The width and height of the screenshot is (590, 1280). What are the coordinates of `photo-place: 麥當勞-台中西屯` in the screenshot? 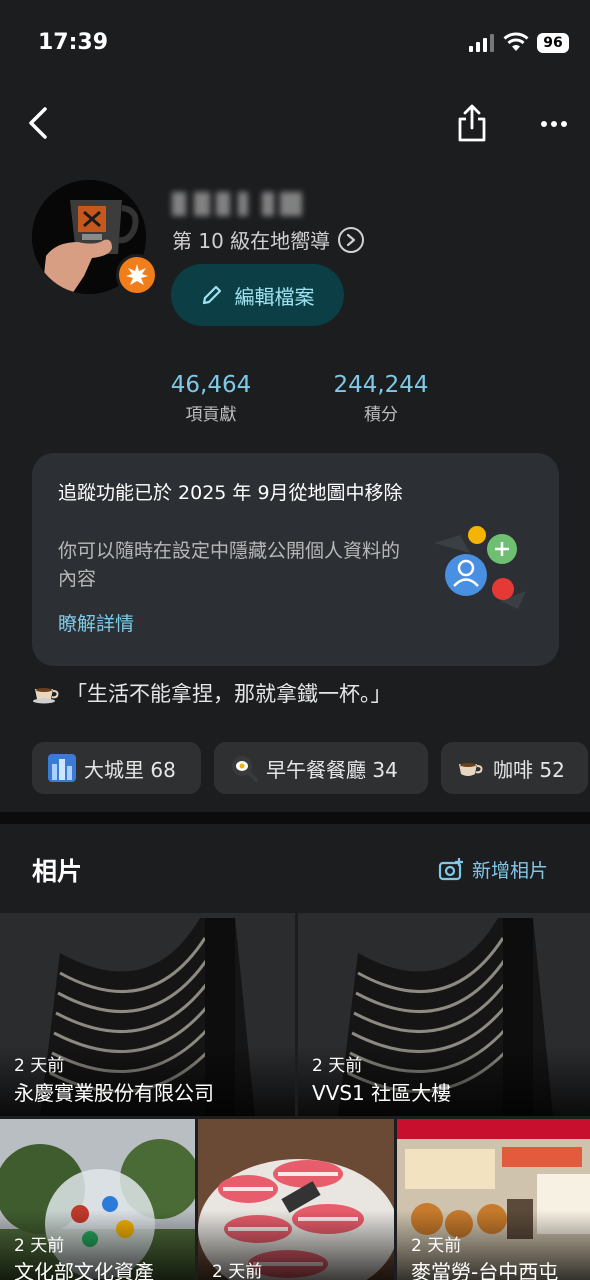 It's located at (485, 1270).